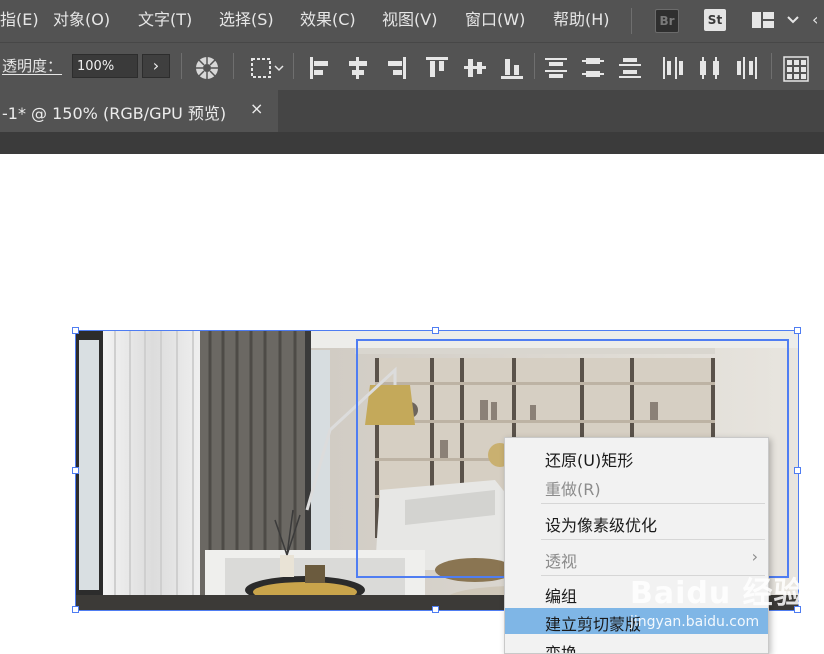  Describe the element at coordinates (256, 108) in the screenshot. I see `close-icon: ×` at that location.